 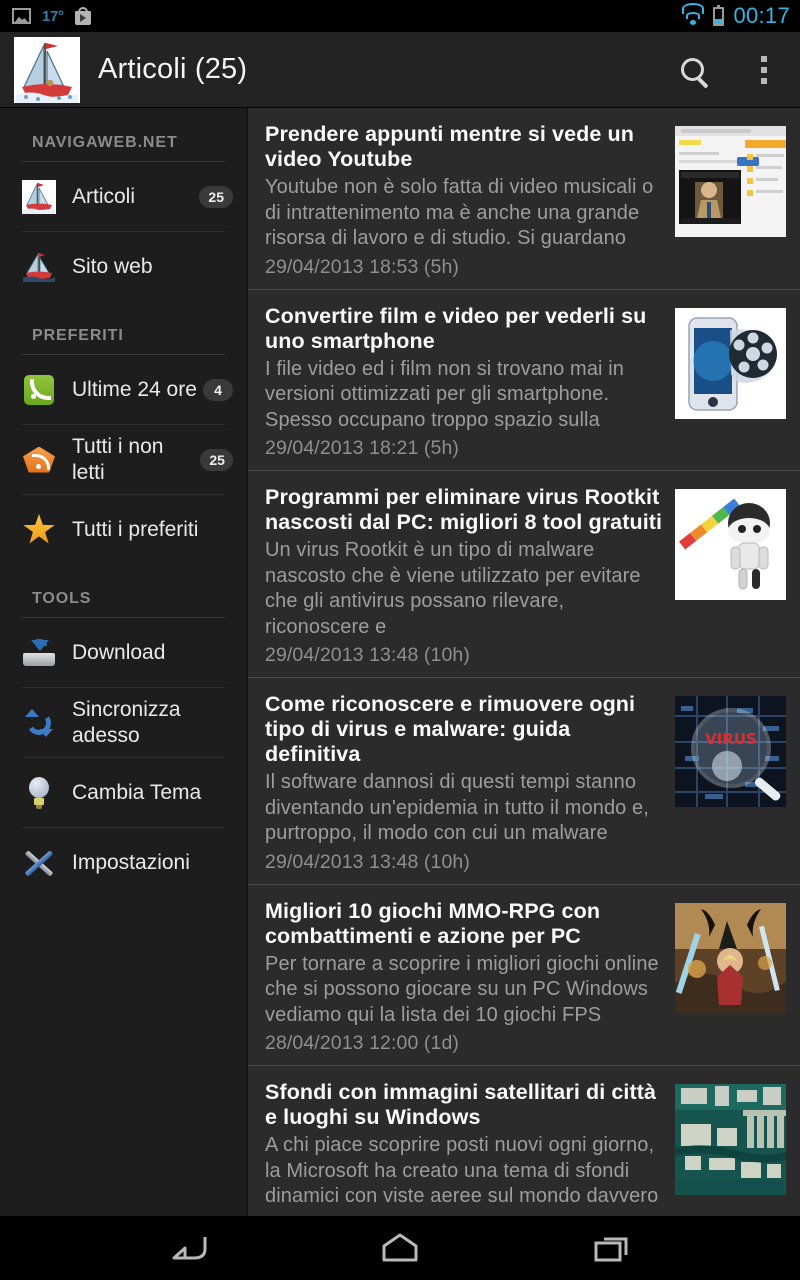 I want to click on search-icon, so click(x=692, y=69).